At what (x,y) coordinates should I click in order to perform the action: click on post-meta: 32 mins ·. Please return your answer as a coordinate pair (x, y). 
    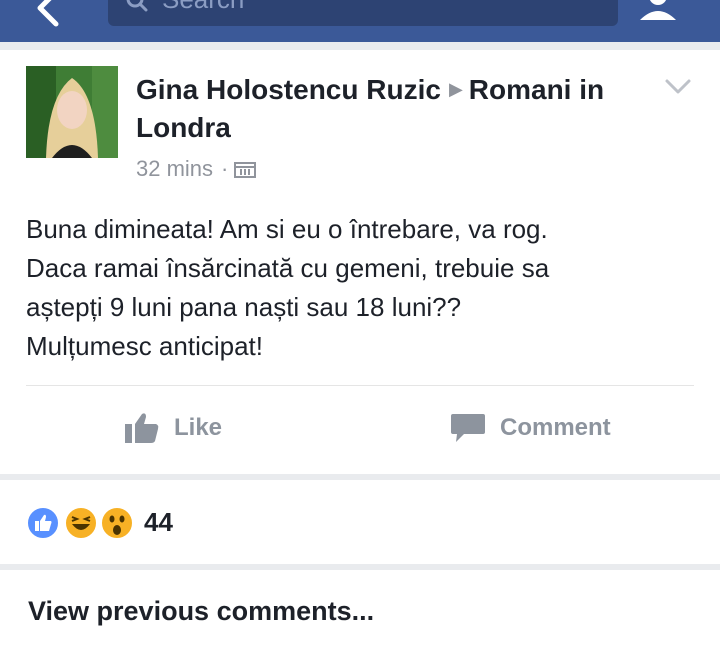
    Looking at the image, I should click on (196, 169).